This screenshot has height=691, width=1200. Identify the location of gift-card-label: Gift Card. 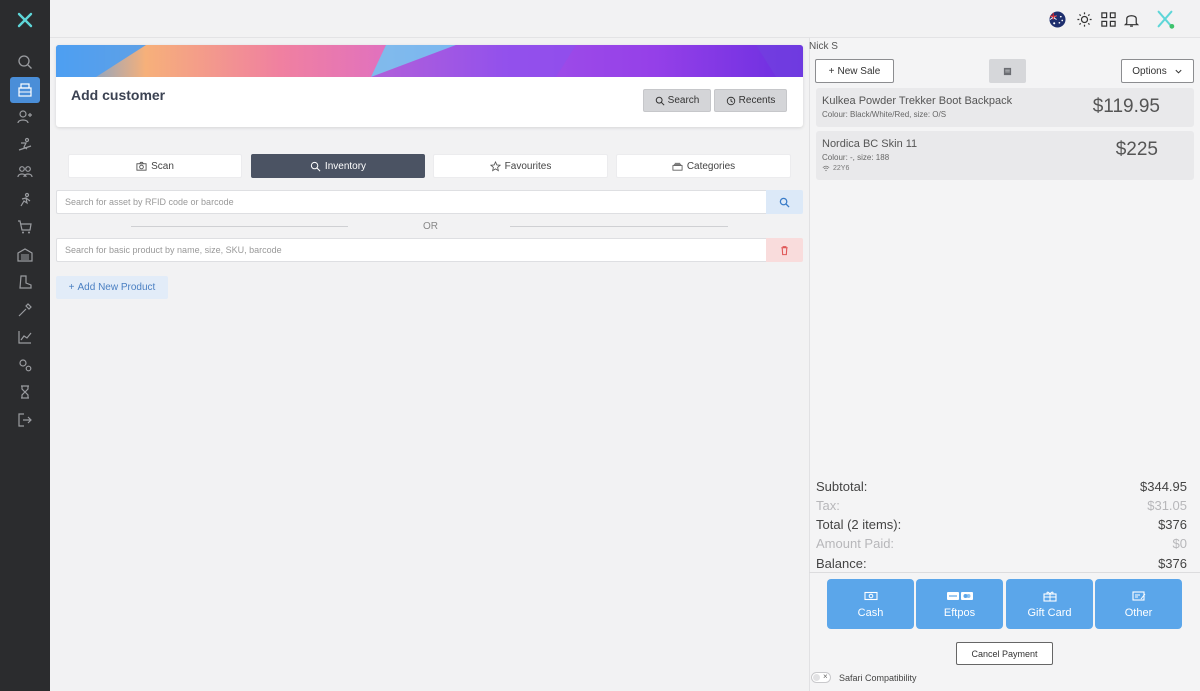
(1049, 612).